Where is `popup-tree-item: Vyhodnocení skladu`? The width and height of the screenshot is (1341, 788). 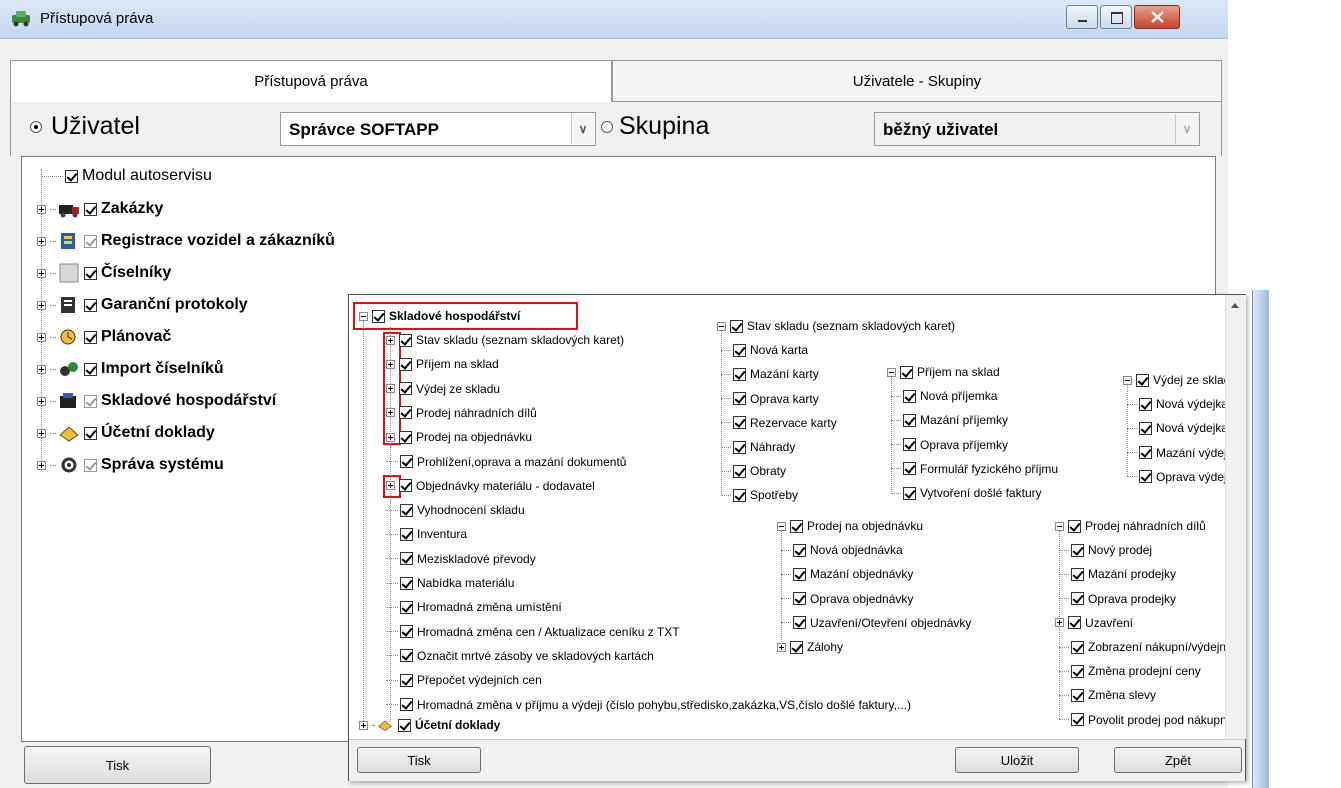
popup-tree-item: Vyhodnocení skladu is located at coordinates (455, 510).